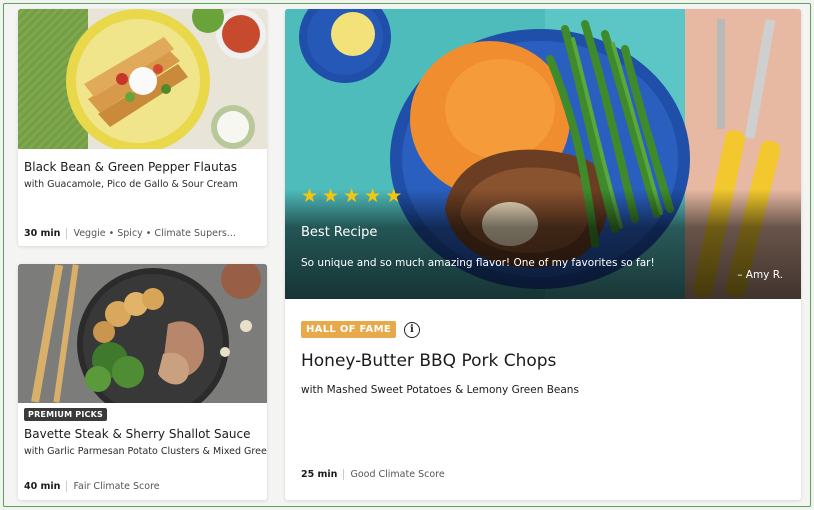 This screenshot has width=814, height=510. Describe the element at coordinates (42, 486) in the screenshot. I see `cook-time: 40 min` at that location.